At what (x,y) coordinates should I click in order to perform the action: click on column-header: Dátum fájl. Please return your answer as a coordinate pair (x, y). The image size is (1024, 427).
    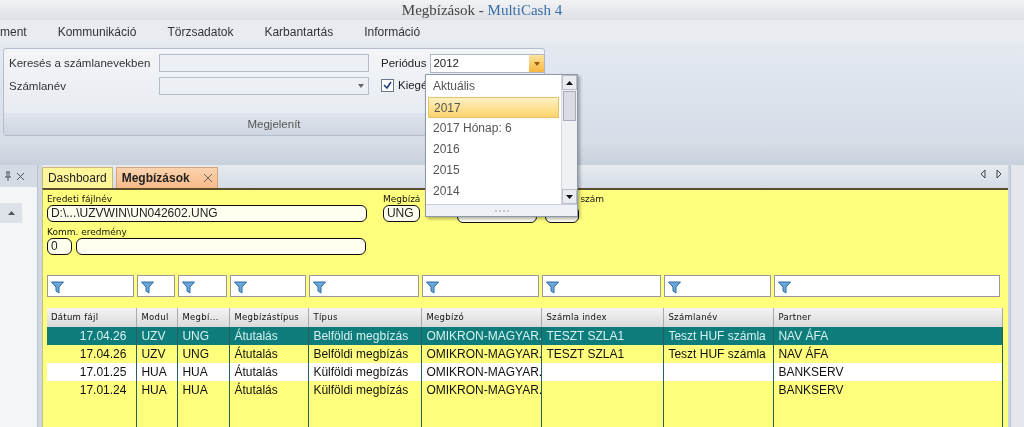
    Looking at the image, I should click on (91, 317).